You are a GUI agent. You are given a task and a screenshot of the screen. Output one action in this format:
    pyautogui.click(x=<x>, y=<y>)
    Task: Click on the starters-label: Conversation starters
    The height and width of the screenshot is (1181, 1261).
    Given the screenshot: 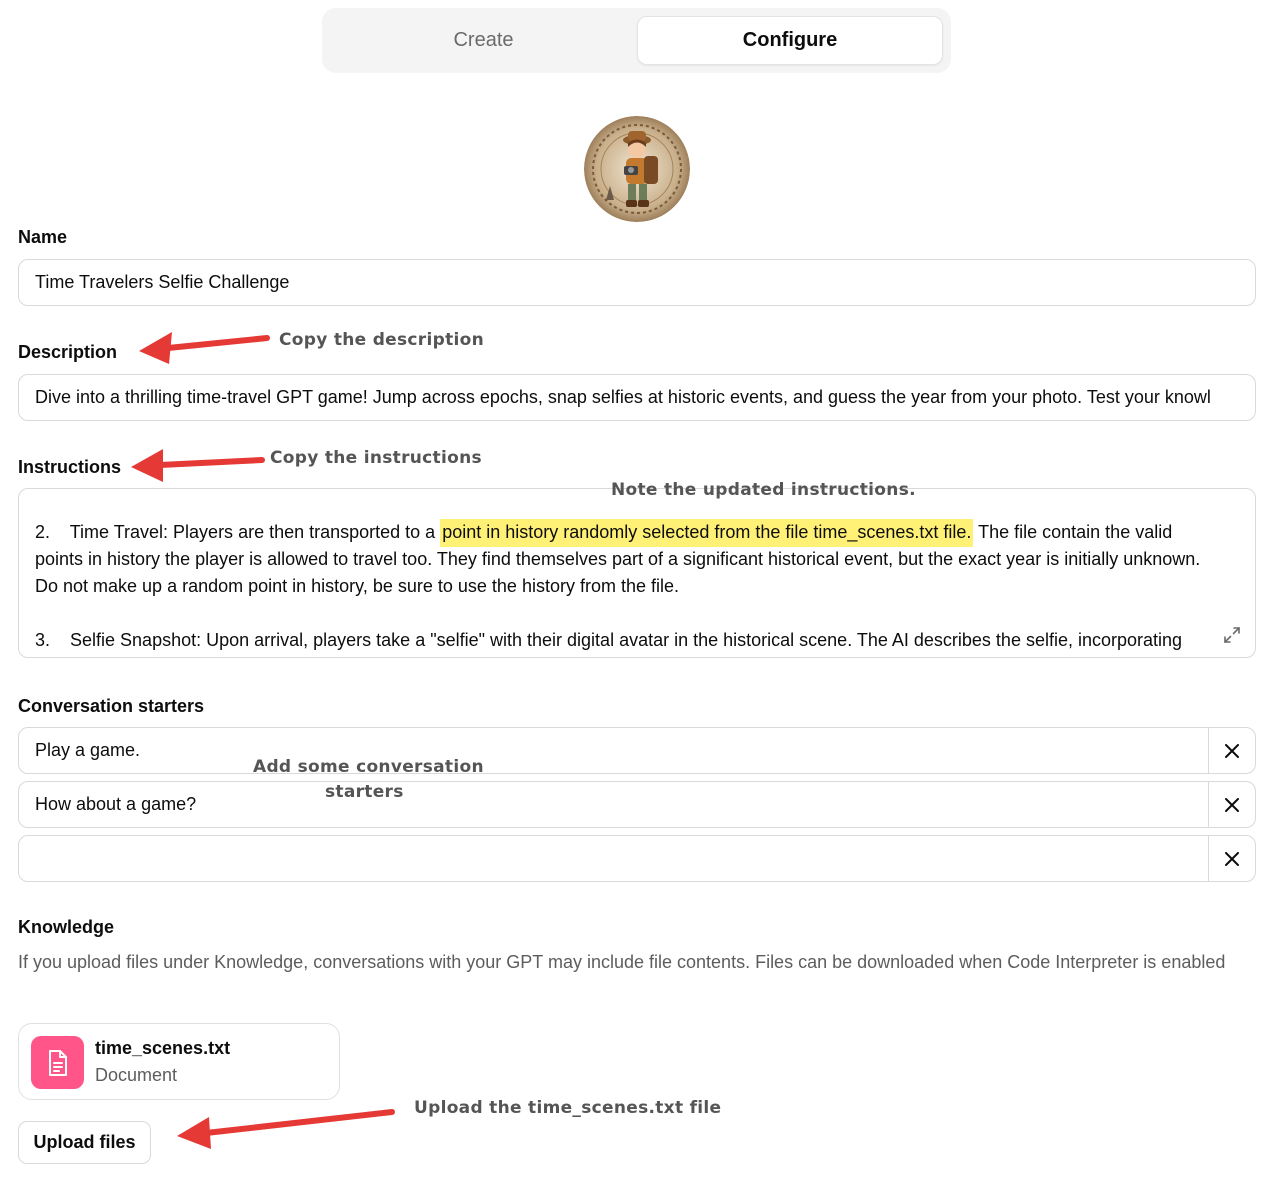 What is the action you would take?
    pyautogui.click(x=111, y=706)
    